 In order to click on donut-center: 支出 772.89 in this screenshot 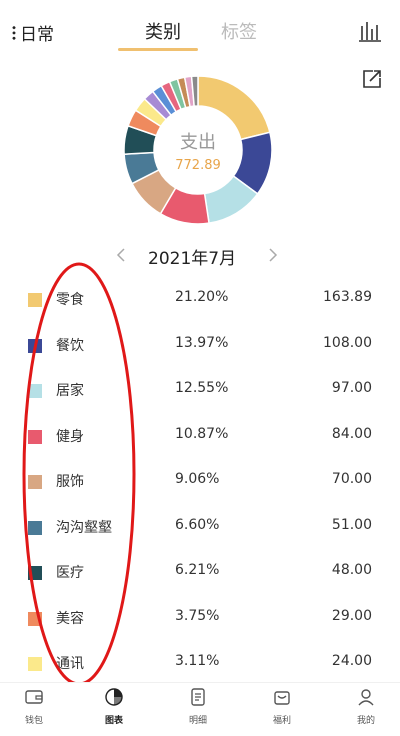, I will do `click(198, 150)`.